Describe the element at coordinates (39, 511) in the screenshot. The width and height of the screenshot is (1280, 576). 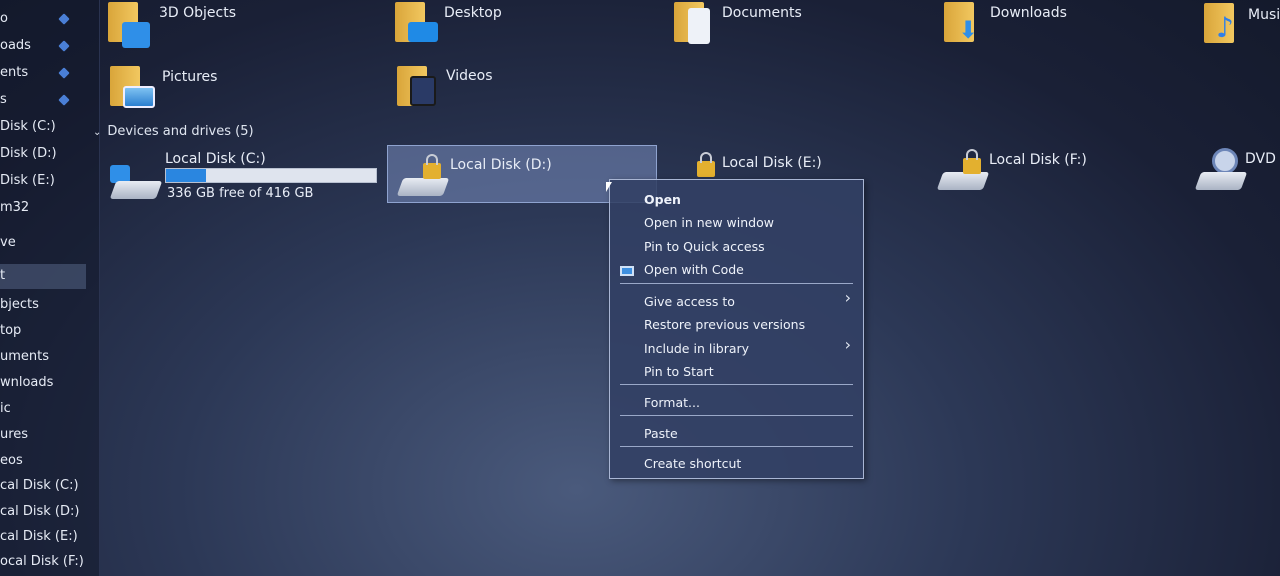
I see `sidebar-item: cal Disk (D:)` at that location.